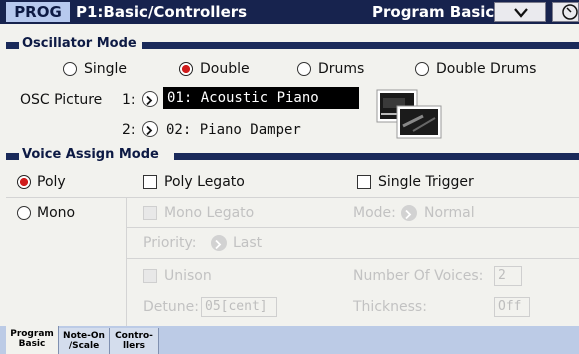 Image resolution: width=579 pixels, height=354 pixels. I want to click on radio-double-label: Double, so click(225, 69).